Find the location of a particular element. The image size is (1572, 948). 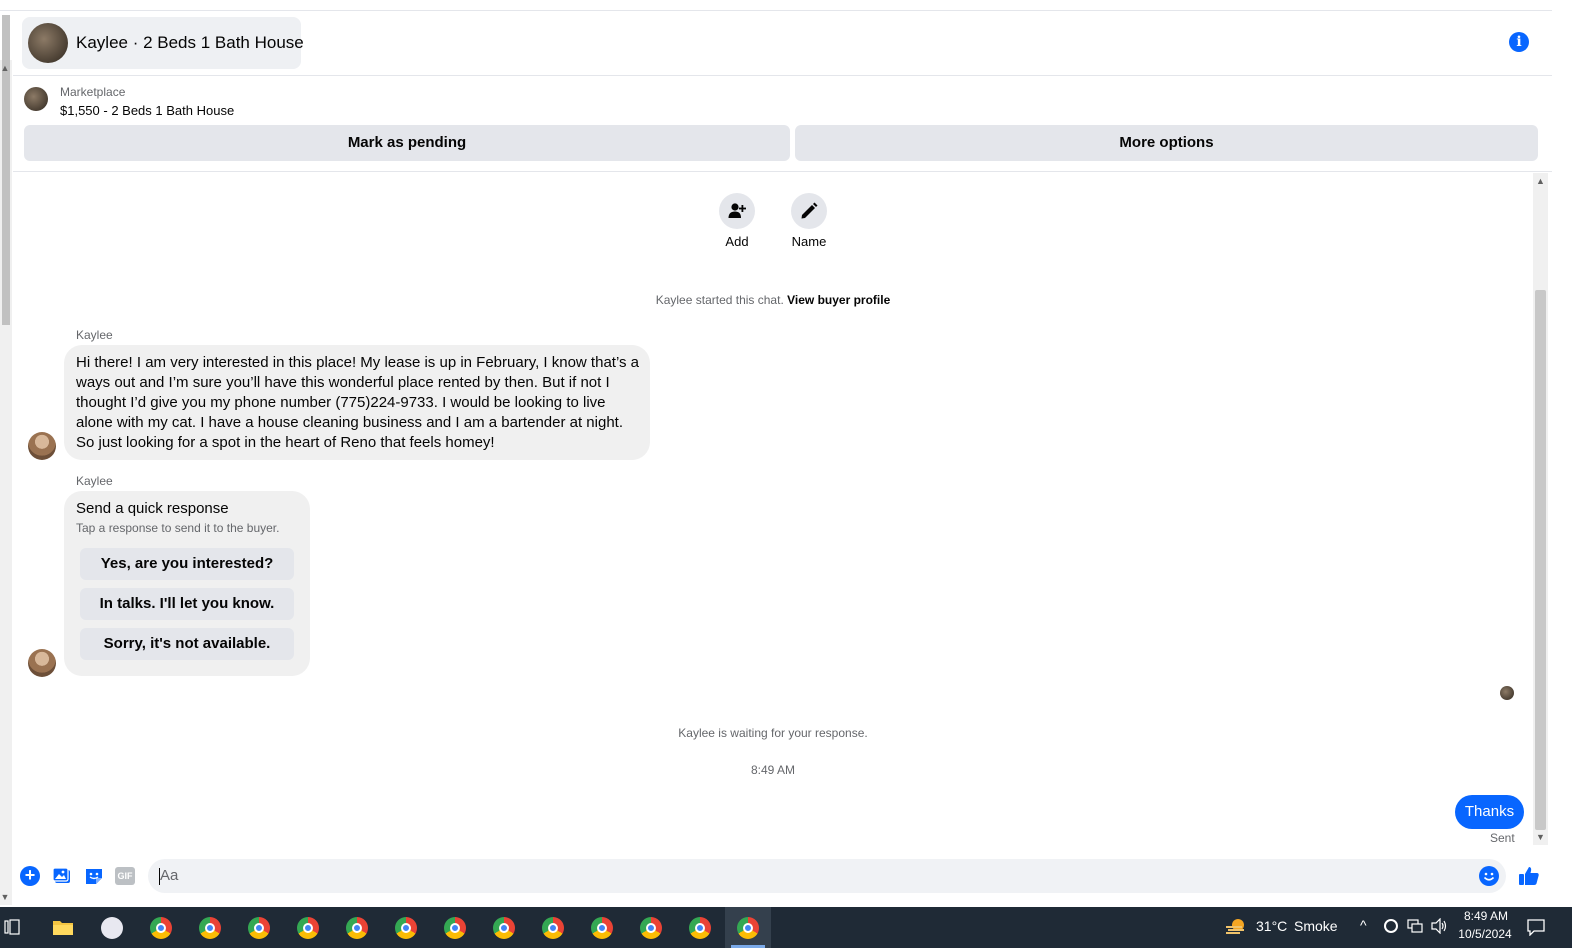

read-receipt-avatar is located at coordinates (1507, 693).